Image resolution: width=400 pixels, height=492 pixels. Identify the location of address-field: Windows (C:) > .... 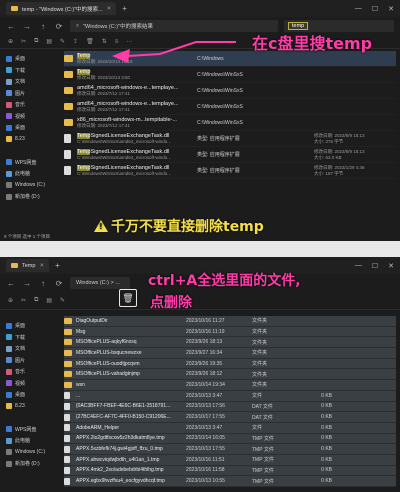
(100, 283).